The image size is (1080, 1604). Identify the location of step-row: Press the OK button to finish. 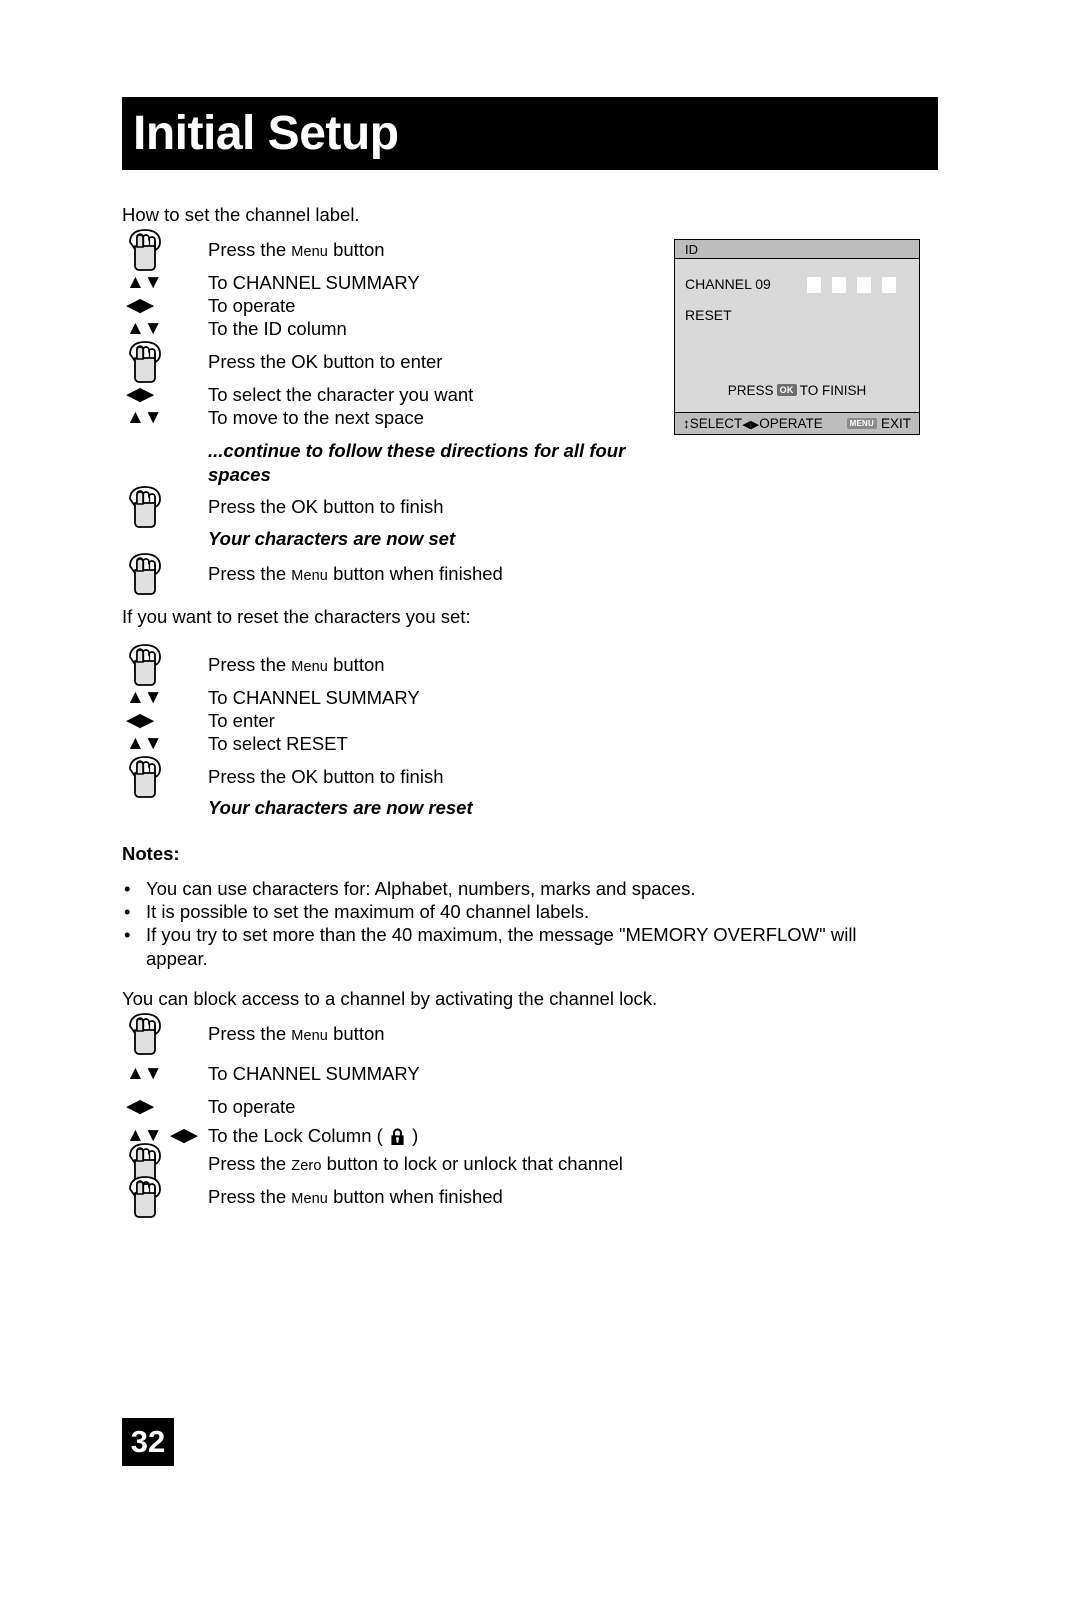
(402, 507).